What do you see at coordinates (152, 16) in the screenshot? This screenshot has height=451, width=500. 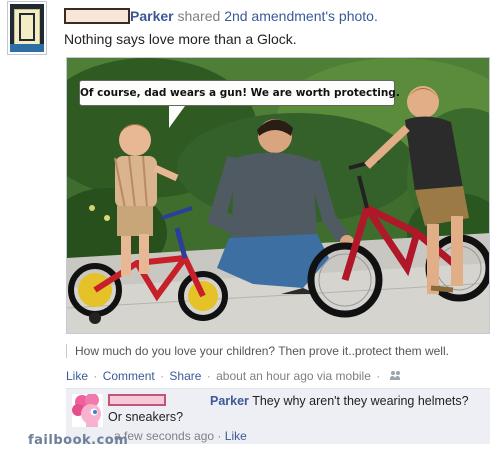 I see `author-name-link: Parker` at bounding box center [152, 16].